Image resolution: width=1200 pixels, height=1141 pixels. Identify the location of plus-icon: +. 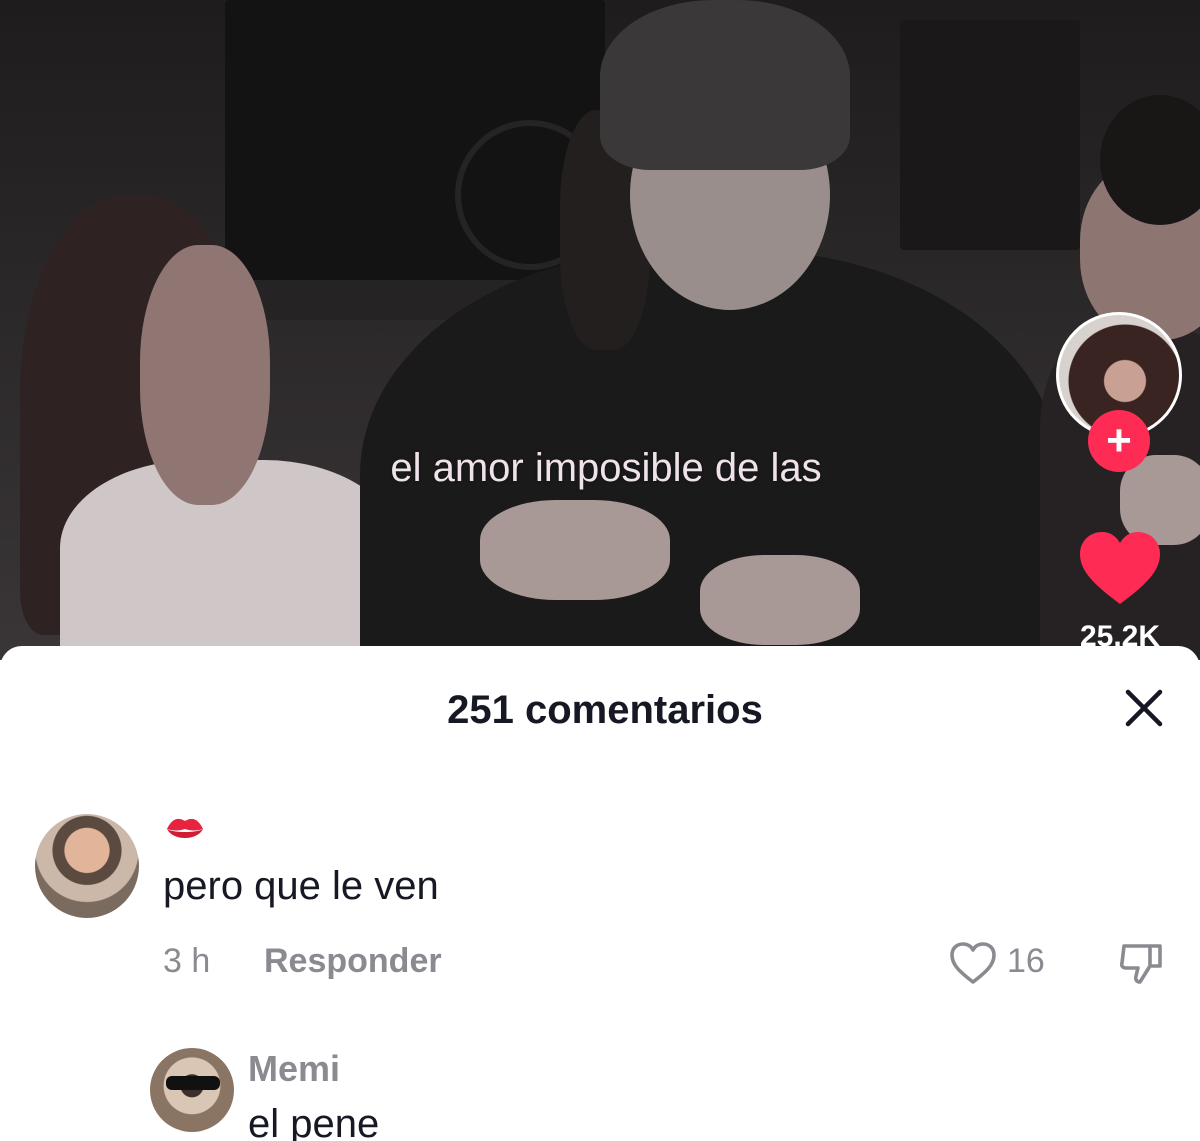
(1119, 440).